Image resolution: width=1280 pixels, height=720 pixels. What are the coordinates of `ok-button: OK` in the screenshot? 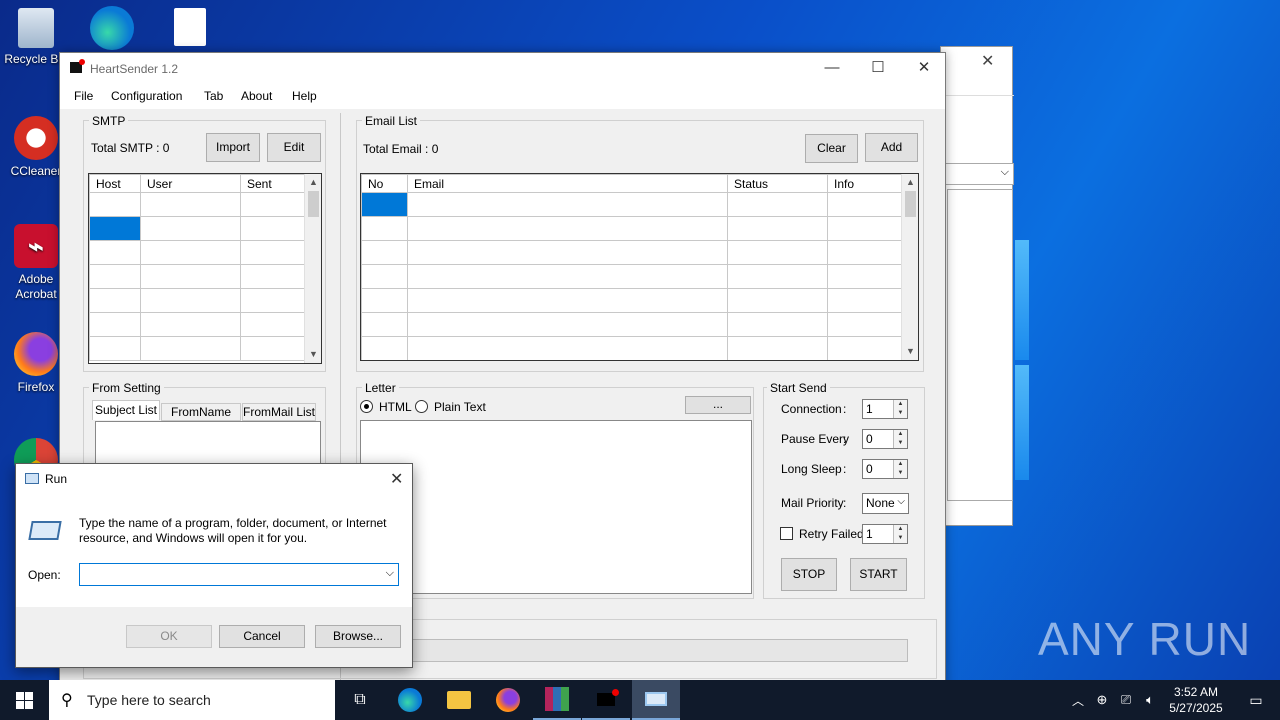 It's located at (169, 636).